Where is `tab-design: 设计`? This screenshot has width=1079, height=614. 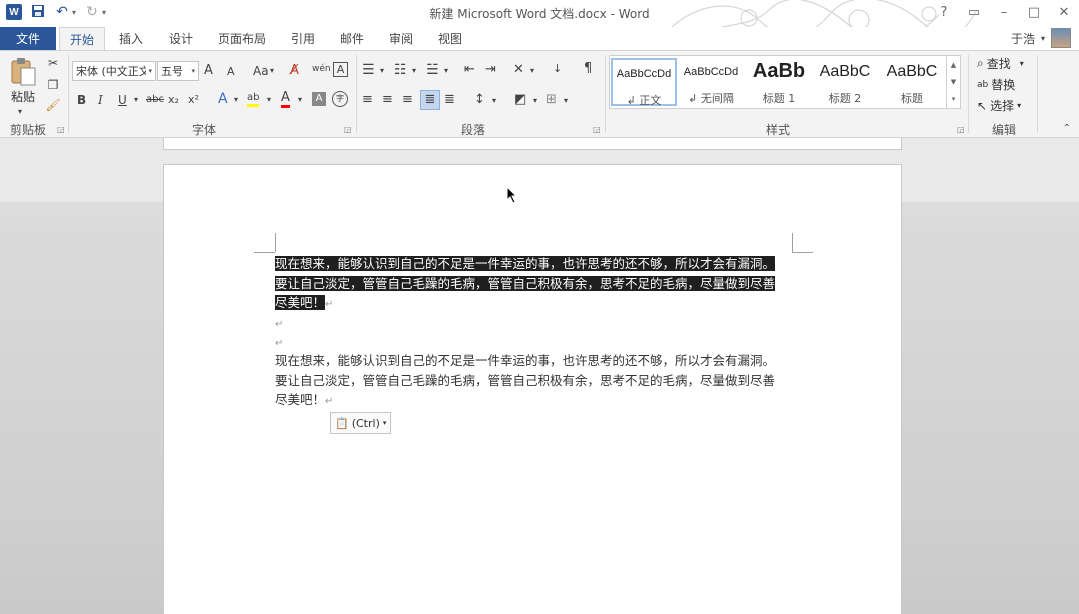
tab-design: 设计 is located at coordinates (181, 38).